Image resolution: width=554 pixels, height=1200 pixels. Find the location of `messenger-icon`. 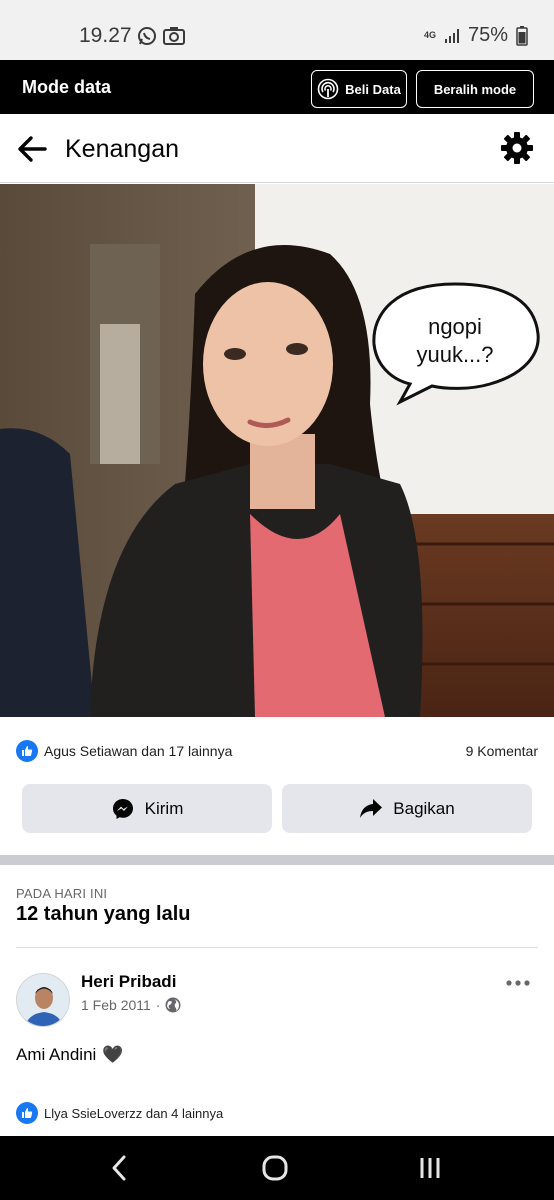

messenger-icon is located at coordinates (122, 808).